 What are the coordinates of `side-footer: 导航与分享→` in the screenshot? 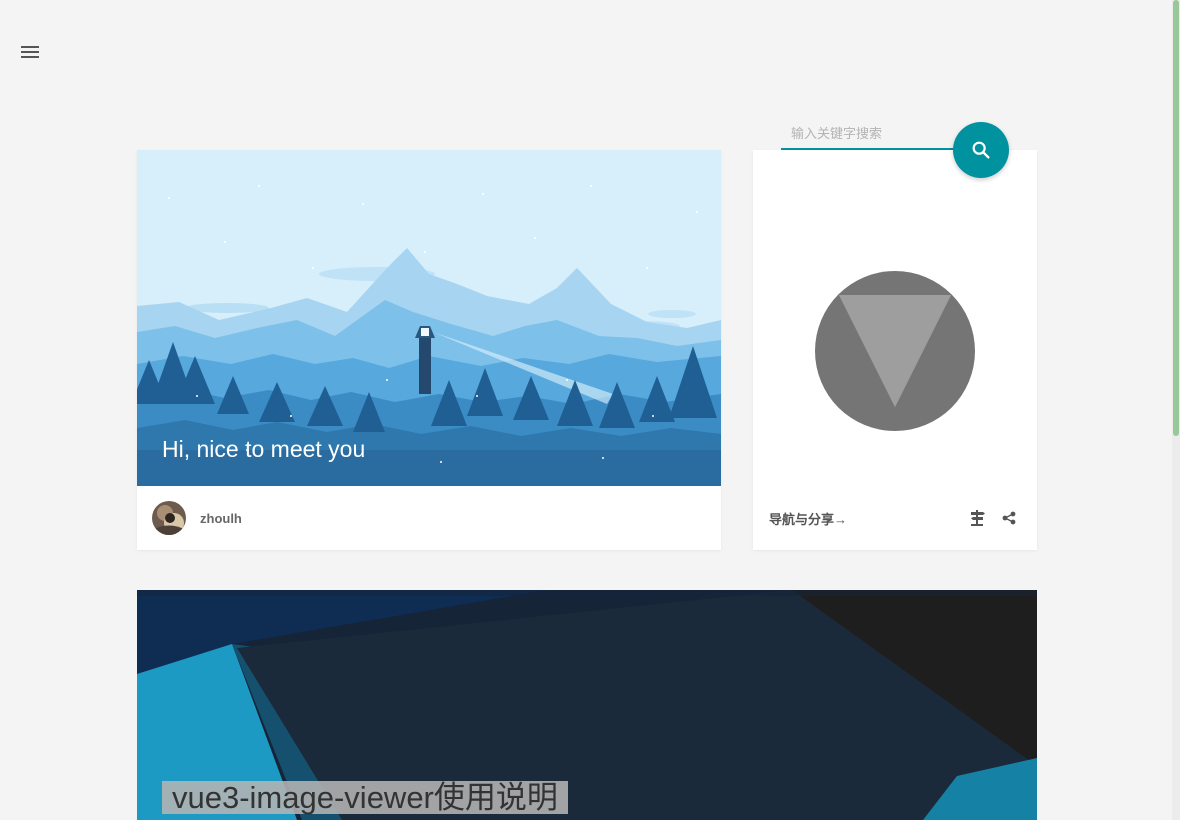 It's located at (895, 518).